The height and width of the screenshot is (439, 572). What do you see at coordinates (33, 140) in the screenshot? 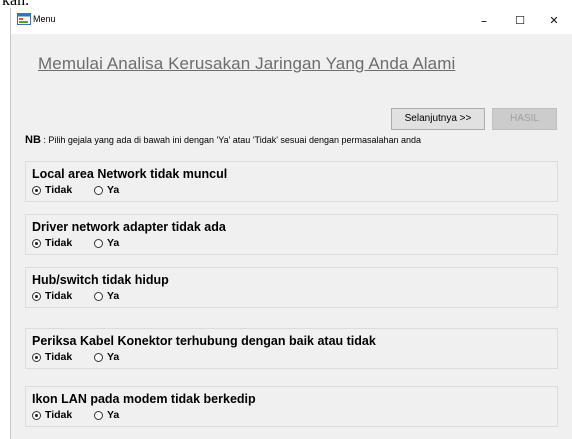
I see `note-label: NB` at bounding box center [33, 140].